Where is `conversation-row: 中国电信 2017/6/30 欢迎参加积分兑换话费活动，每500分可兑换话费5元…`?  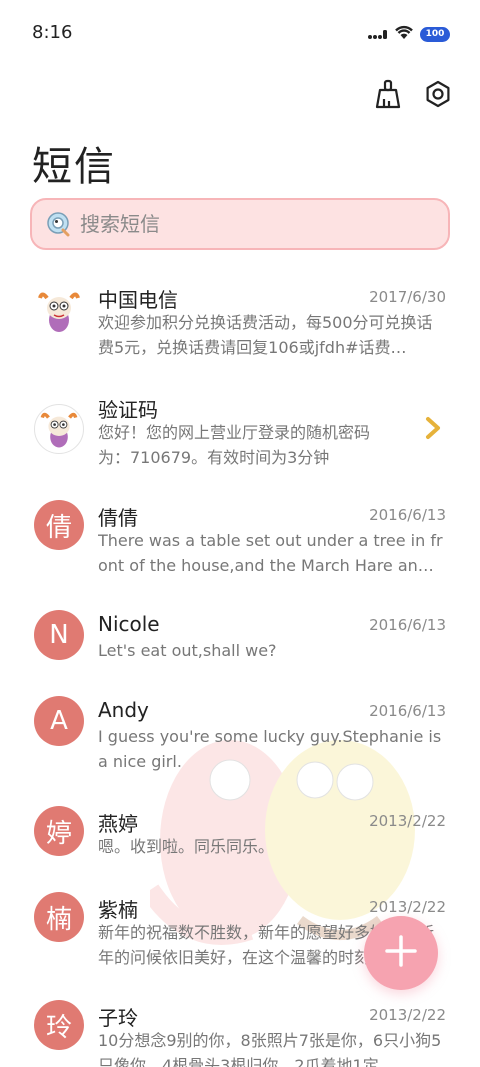 conversation-row: 中国电信 2017/6/30 欢迎参加积分兑换话费活动，每500分可兑换话费5元… is located at coordinates (240, 321).